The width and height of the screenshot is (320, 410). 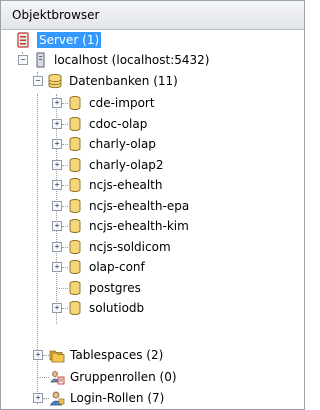 What do you see at coordinates (123, 81) in the screenshot?
I see `tree-node-label: Datenbanken (11)` at bounding box center [123, 81].